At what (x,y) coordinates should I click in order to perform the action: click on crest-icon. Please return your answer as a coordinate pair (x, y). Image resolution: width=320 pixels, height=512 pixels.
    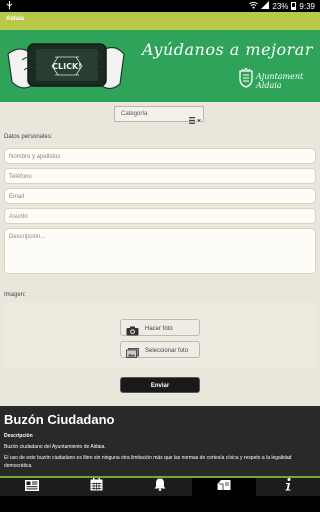
    Looking at the image, I should click on (246, 78).